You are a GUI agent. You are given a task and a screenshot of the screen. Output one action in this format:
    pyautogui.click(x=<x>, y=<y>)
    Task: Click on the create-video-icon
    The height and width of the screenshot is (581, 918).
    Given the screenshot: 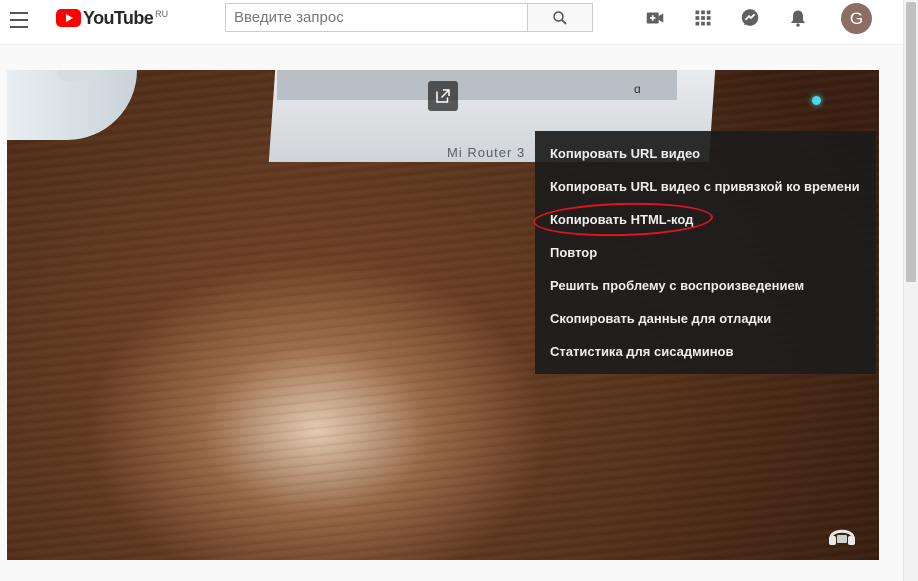 What is the action you would take?
    pyautogui.click(x=655, y=18)
    